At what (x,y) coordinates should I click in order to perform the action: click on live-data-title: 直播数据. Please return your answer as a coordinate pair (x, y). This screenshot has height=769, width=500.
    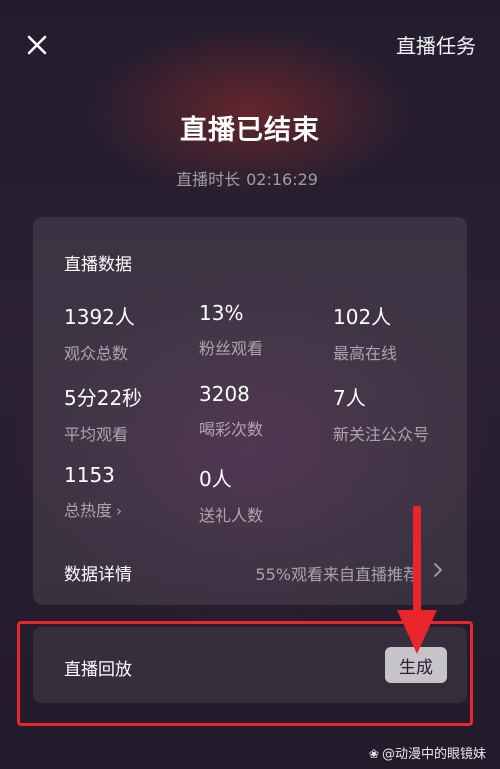
    Looking at the image, I should click on (98, 265).